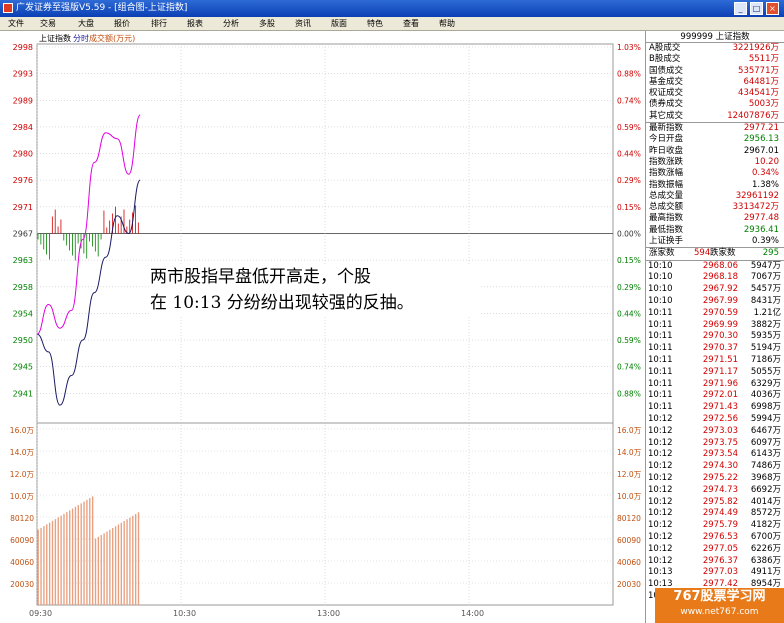 The width and height of the screenshot is (784, 623). I want to click on tick-price: 2973.54, so click(720, 454).